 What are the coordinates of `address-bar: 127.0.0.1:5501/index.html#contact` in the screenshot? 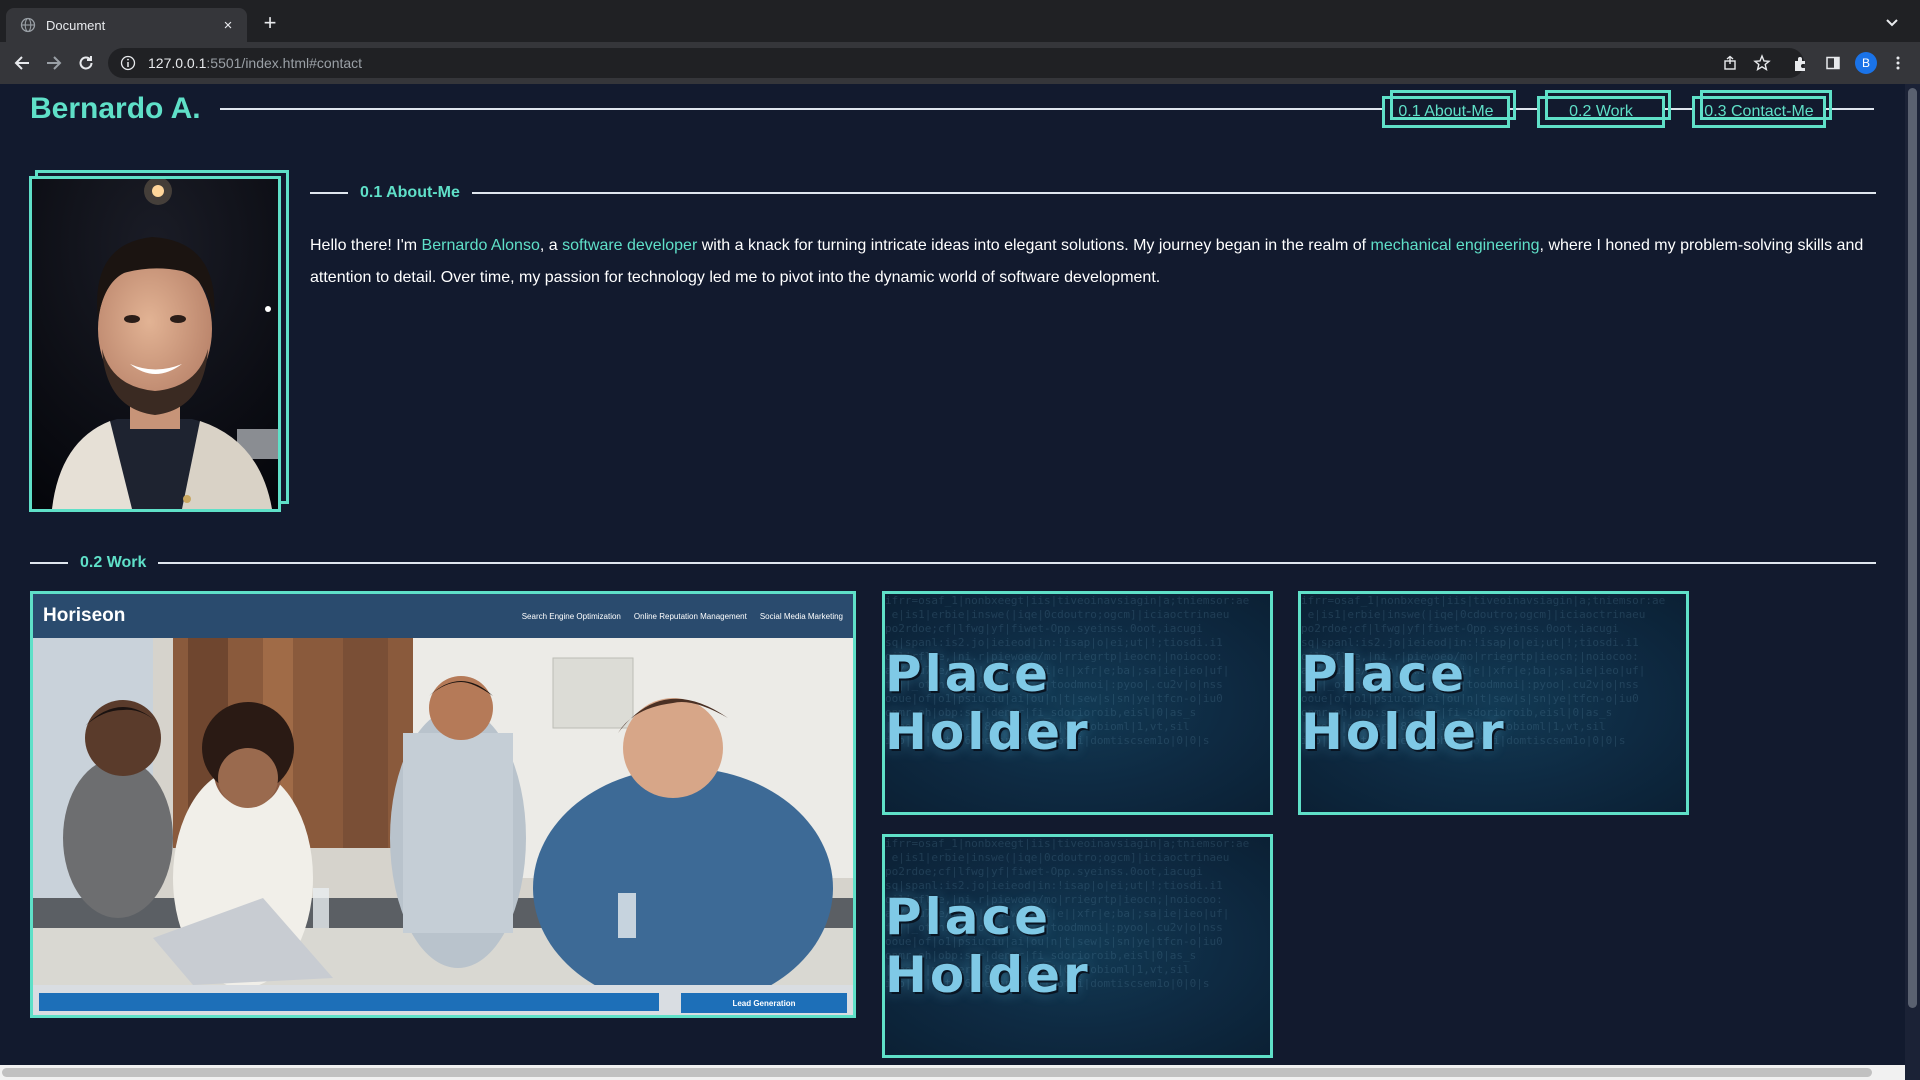 It's located at (956, 63).